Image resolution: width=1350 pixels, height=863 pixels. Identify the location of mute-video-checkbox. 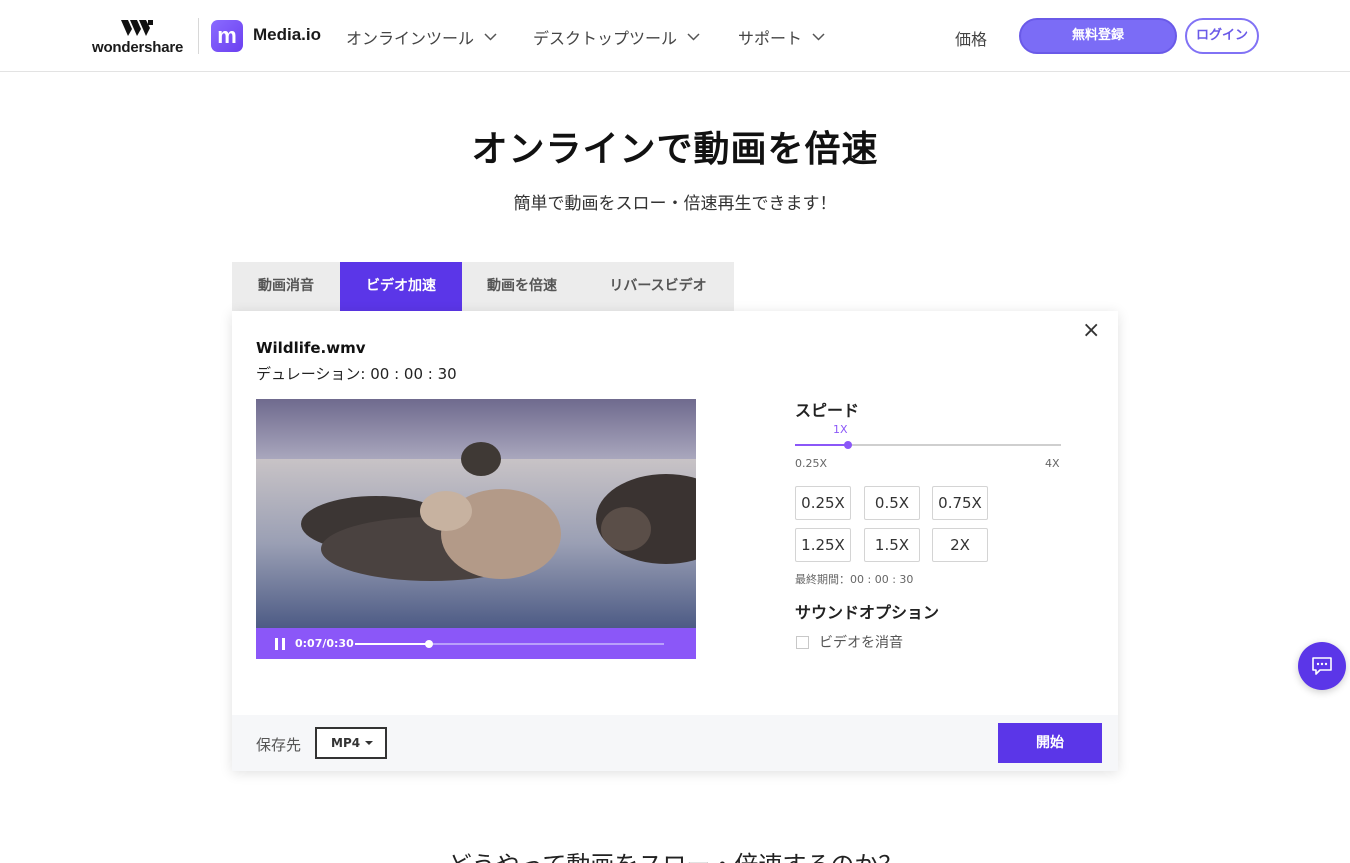
(802, 642).